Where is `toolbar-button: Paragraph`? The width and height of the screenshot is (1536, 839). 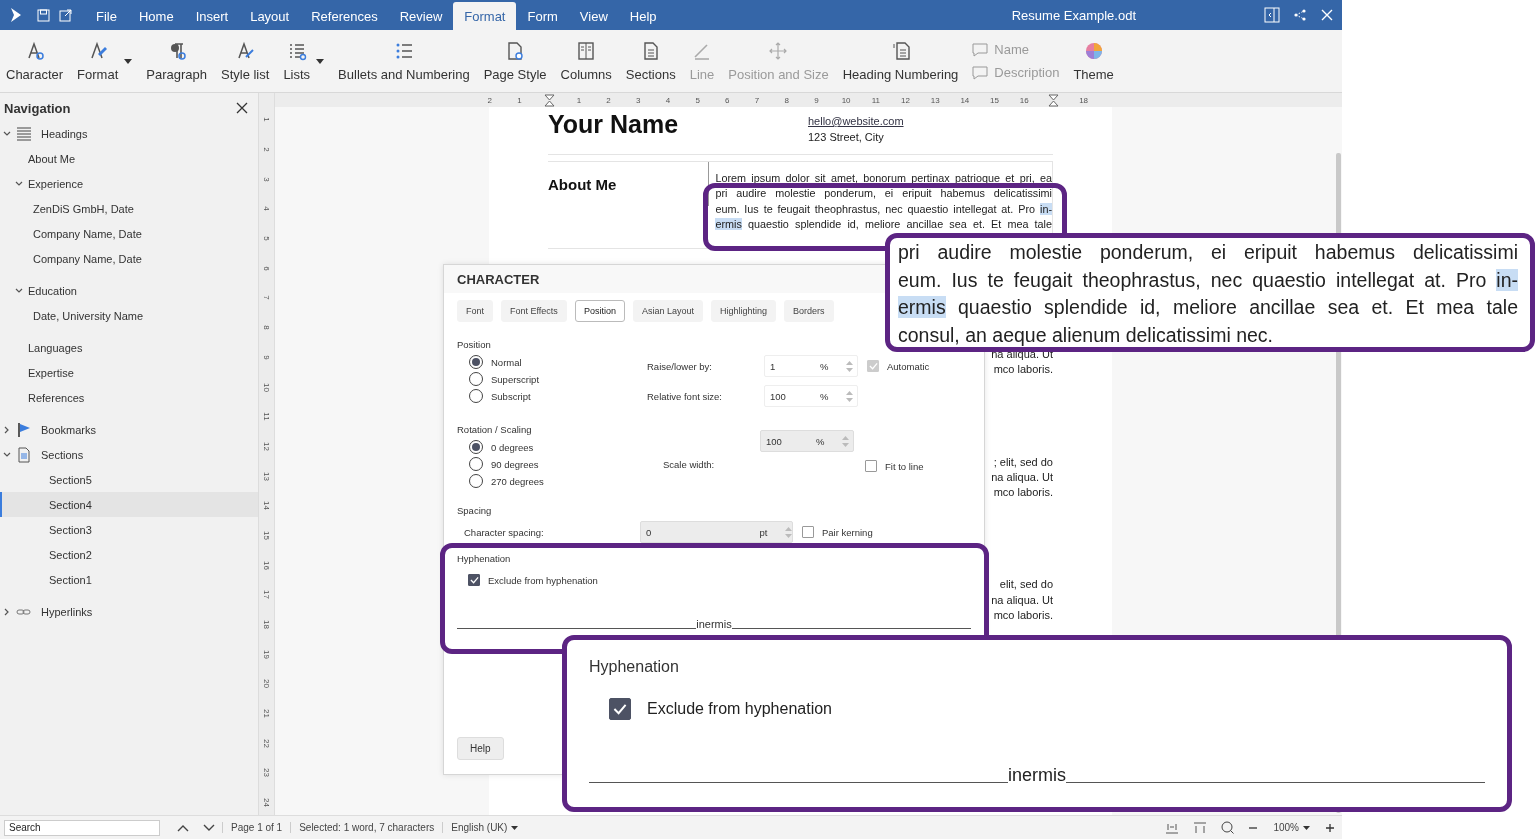
toolbar-button: Paragraph is located at coordinates (176, 61).